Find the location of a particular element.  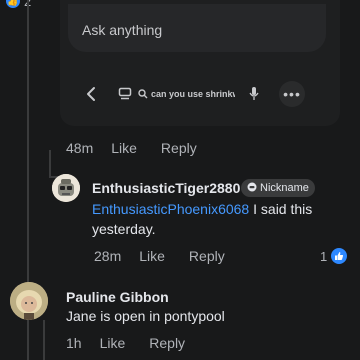

reply-reaction-count: 1 is located at coordinates (324, 256).